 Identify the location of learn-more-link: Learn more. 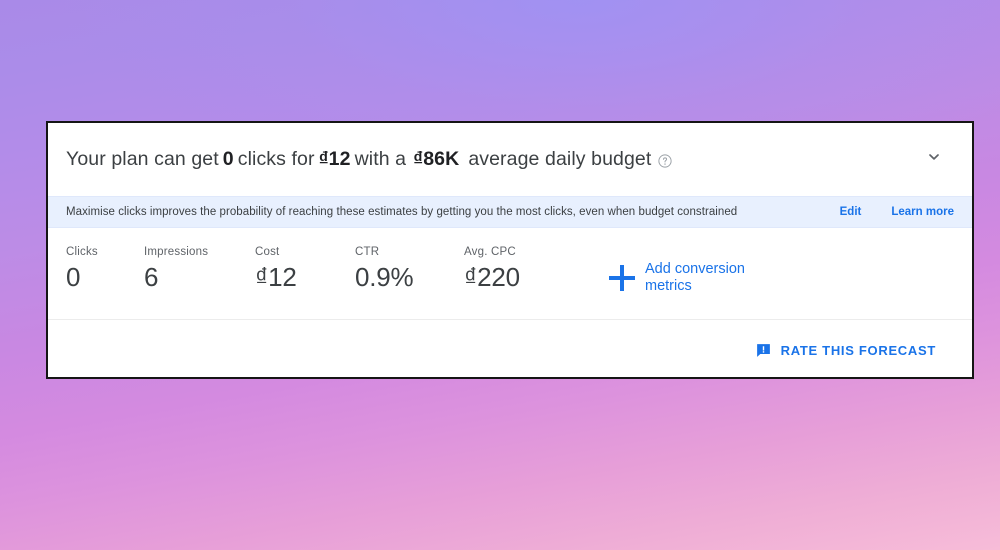
(922, 212).